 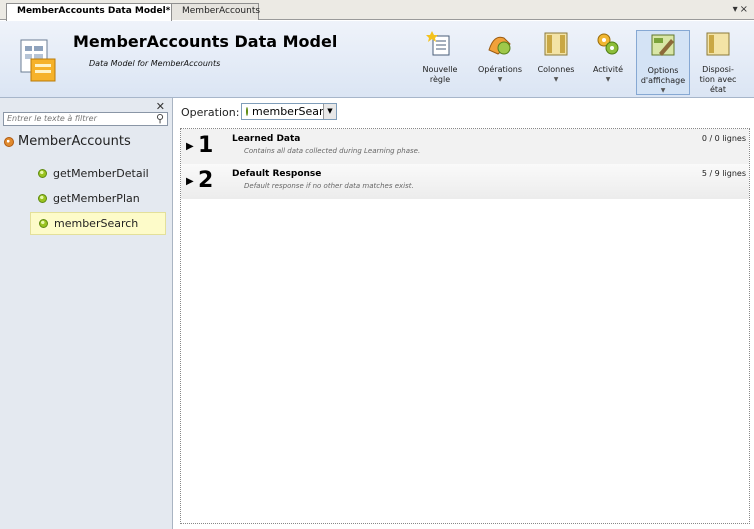 I want to click on display-options-caret-icon: ▼, so click(x=663, y=90).